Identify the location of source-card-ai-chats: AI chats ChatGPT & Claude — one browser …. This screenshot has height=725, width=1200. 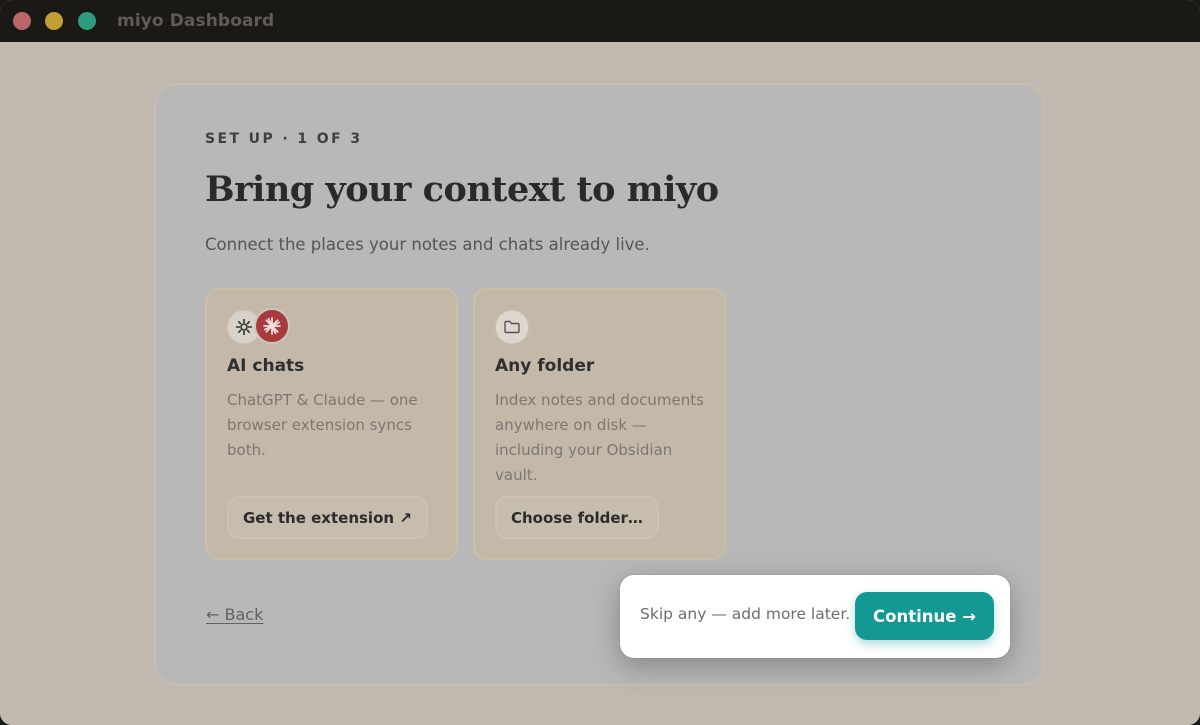
(331, 424).